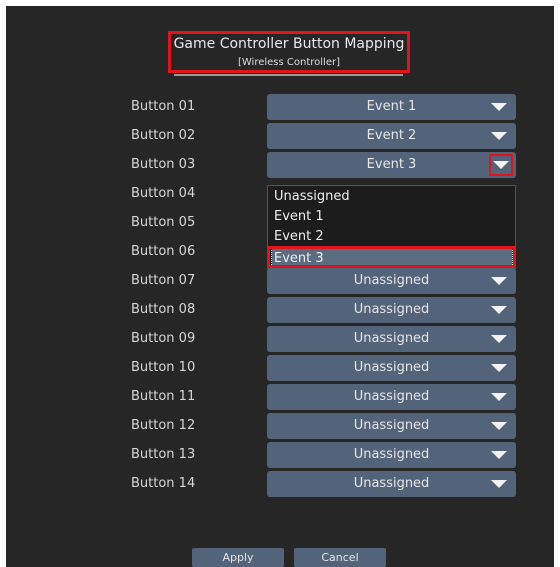  Describe the element at coordinates (288, 75) in the screenshot. I see `title-divider` at that location.